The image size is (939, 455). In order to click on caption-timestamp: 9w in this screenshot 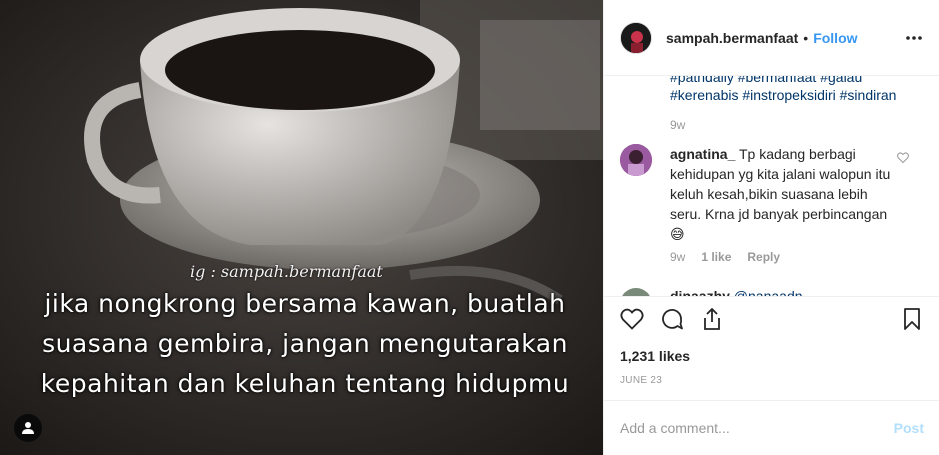, I will do `click(677, 125)`.